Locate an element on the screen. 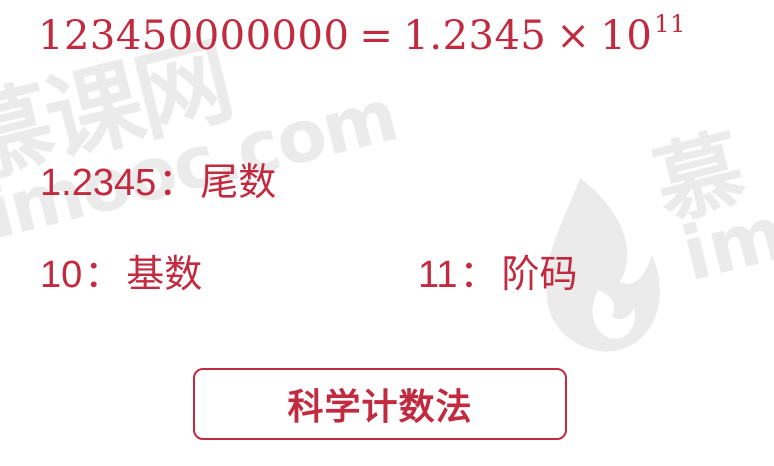 Image resolution: width=774 pixels, height=466 pixels. term-mantissa-label: 尾数 is located at coordinates (238, 183).